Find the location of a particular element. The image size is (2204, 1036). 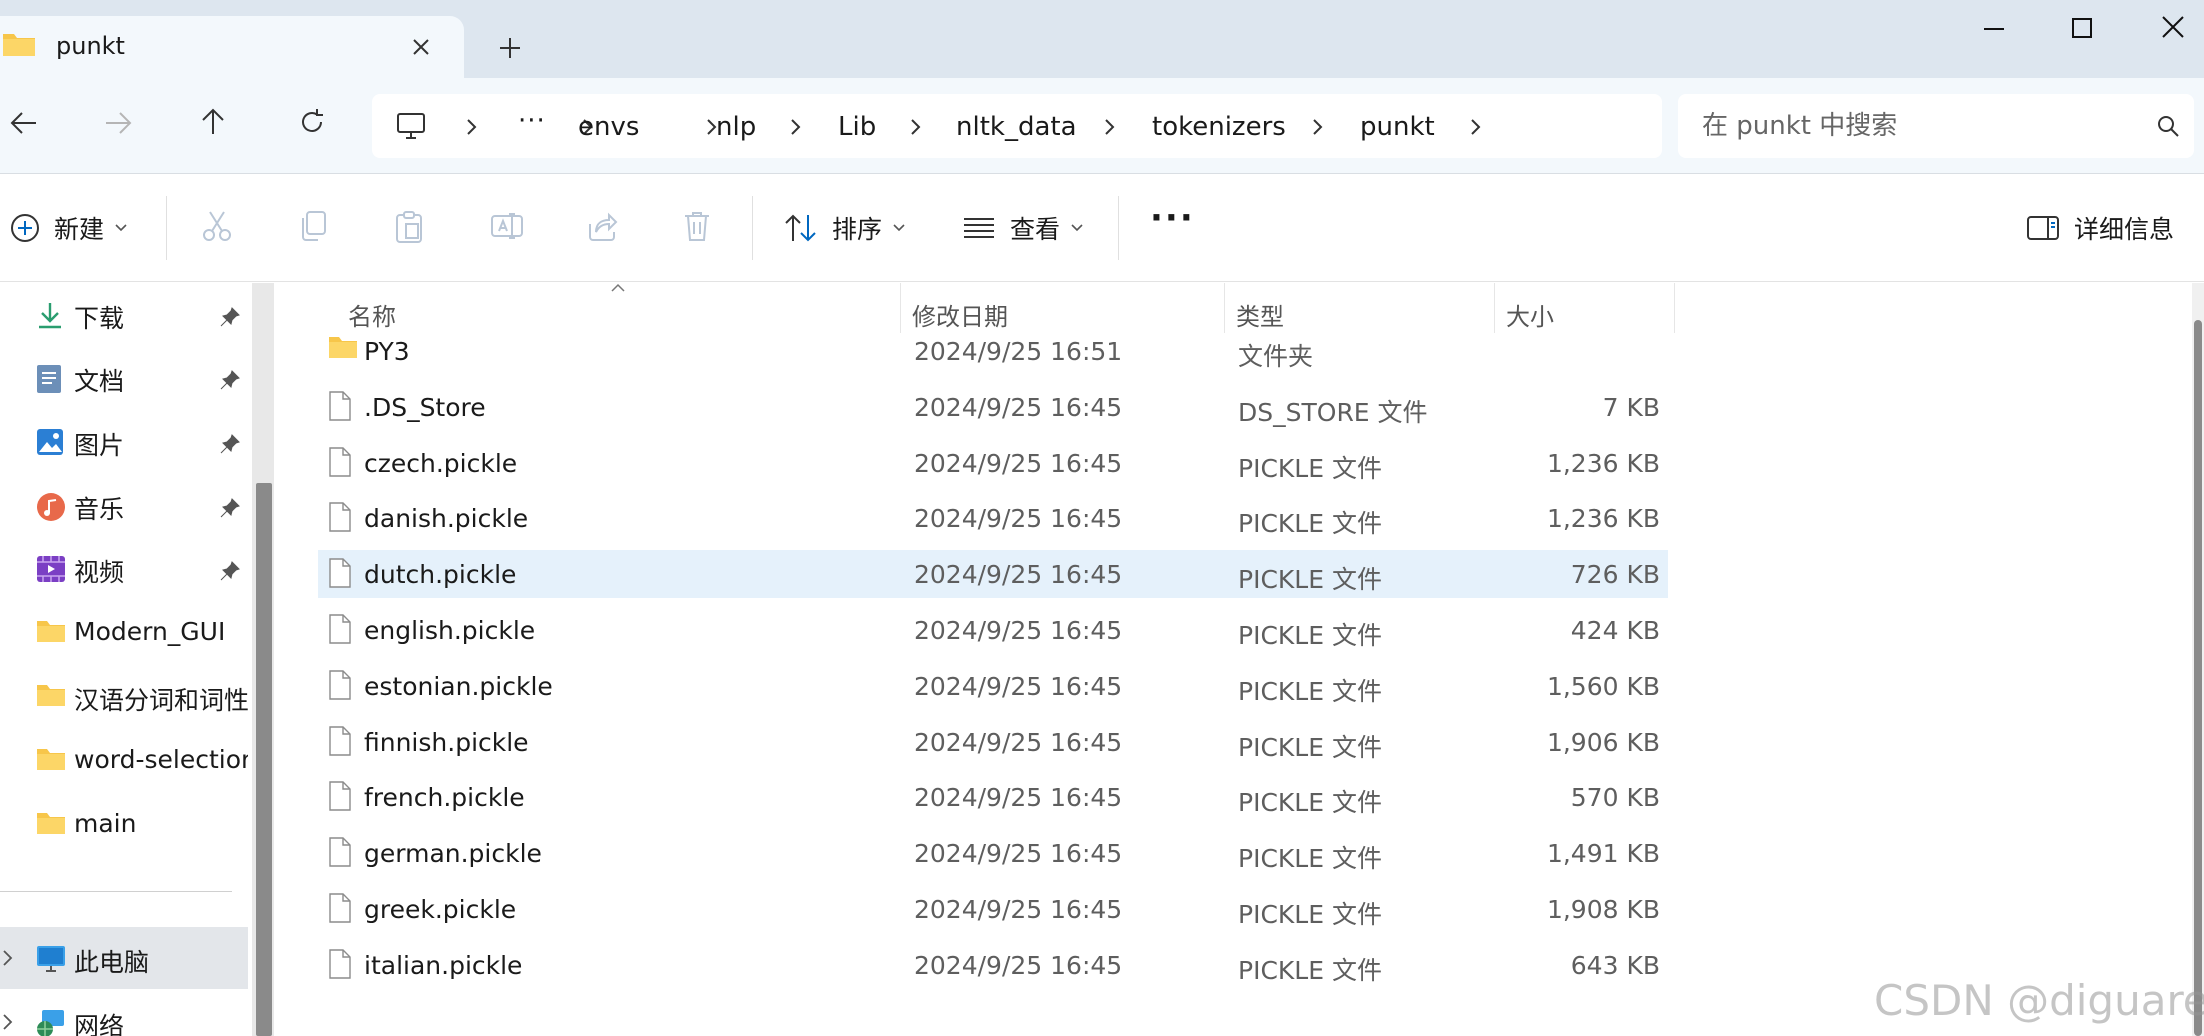

search-box is located at coordinates (1936, 126).